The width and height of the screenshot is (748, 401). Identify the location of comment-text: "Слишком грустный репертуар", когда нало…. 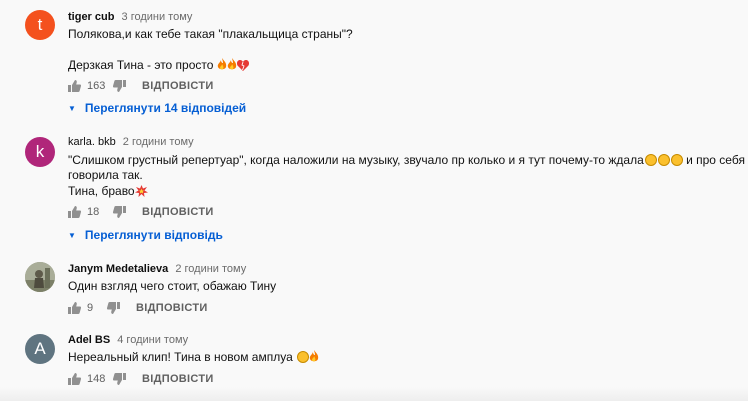
(356, 160).